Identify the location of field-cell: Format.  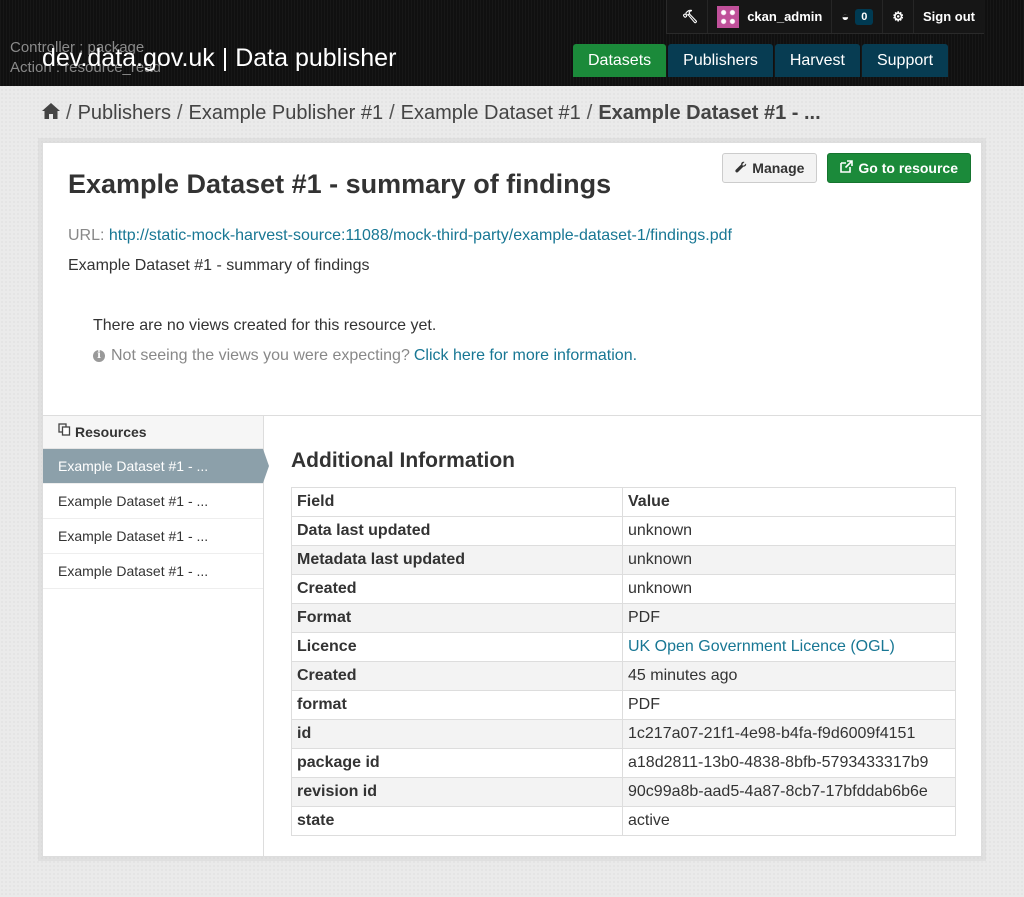
(457, 618).